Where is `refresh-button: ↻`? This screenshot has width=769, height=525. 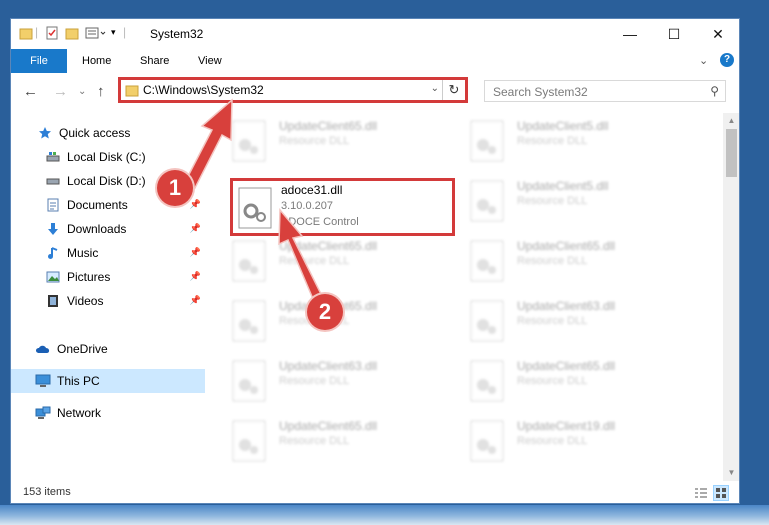
refresh-button: ↻ is located at coordinates (453, 90).